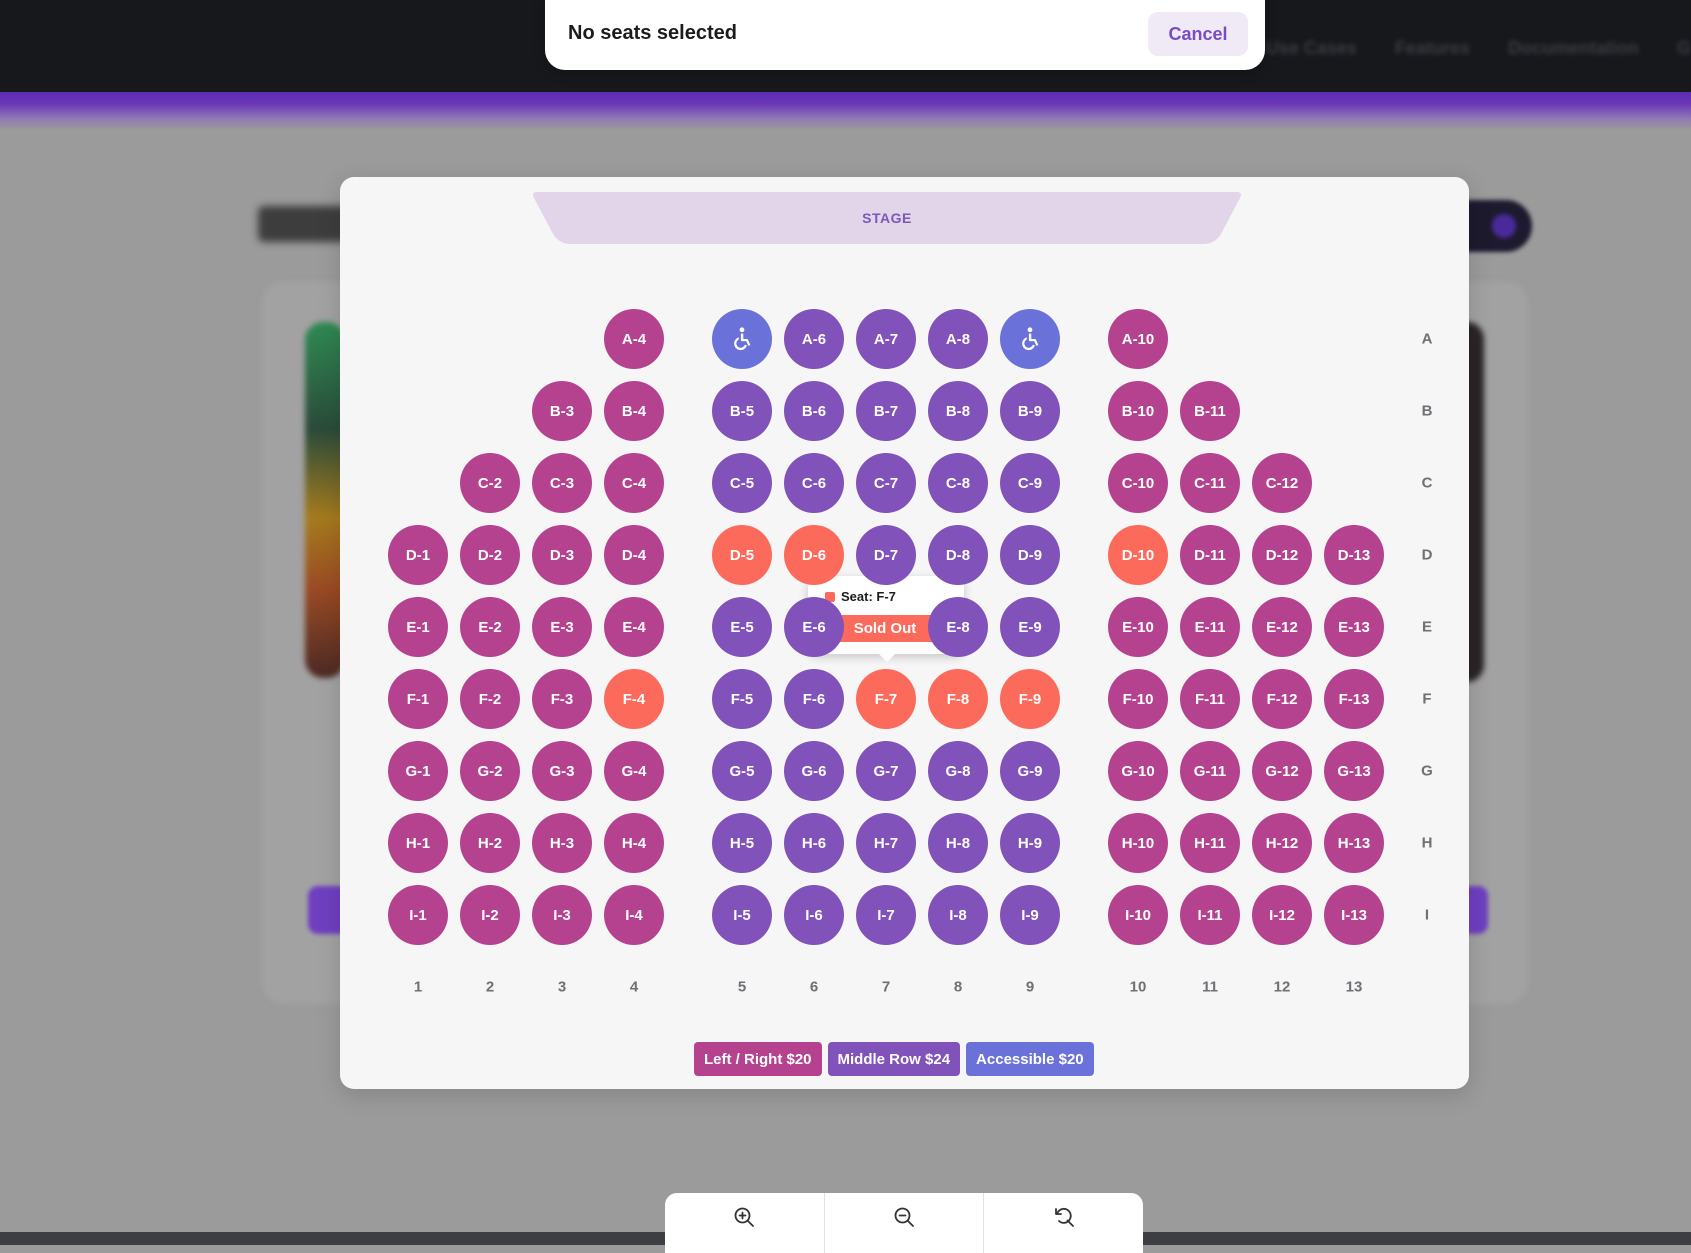 Image resolution: width=1691 pixels, height=1253 pixels. Describe the element at coordinates (742, 843) in the screenshot. I see `seat-h-5: H-5` at that location.